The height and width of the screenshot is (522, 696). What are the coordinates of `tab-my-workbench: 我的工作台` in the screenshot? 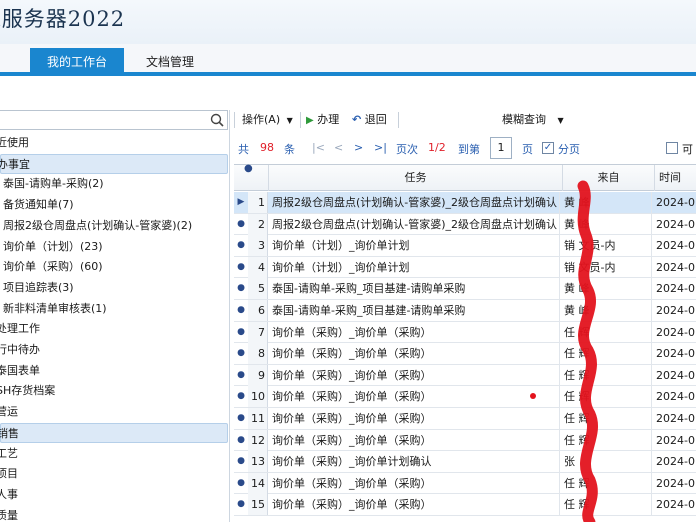 It's located at (77, 62).